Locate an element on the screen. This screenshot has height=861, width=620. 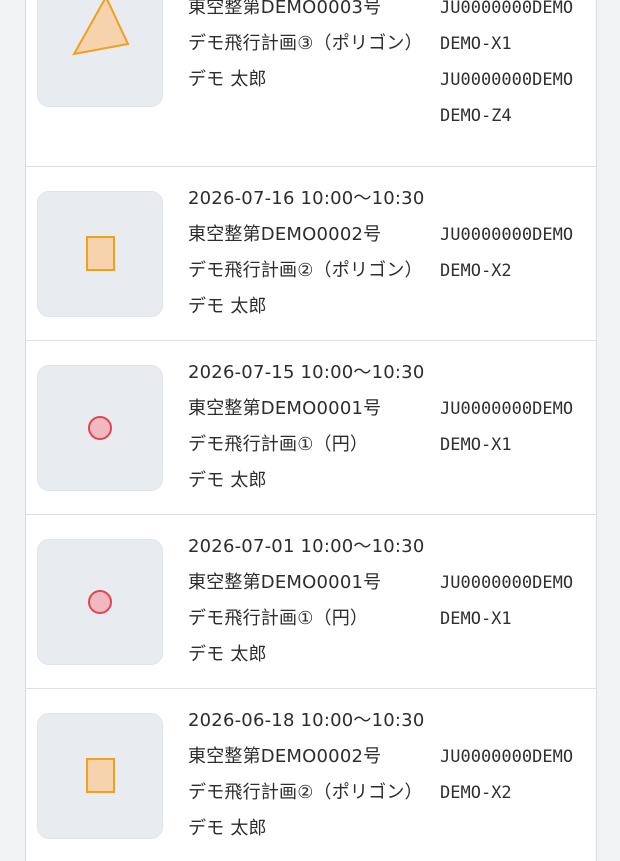
plan-name: デモ飛行計画③（ポリゴン） is located at coordinates (305, 43).